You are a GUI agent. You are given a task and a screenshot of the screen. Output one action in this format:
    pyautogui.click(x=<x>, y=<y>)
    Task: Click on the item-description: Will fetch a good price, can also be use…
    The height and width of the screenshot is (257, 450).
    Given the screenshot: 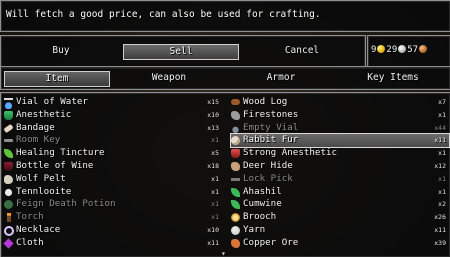 What is the action you would take?
    pyautogui.click(x=163, y=14)
    